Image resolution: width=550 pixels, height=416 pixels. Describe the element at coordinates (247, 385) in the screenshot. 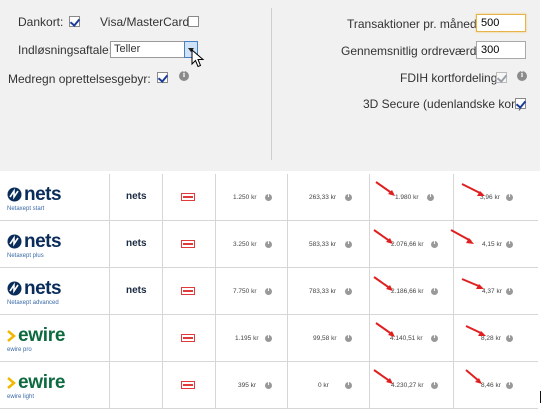

I see `oprettelse-value: 395 kr` at that location.